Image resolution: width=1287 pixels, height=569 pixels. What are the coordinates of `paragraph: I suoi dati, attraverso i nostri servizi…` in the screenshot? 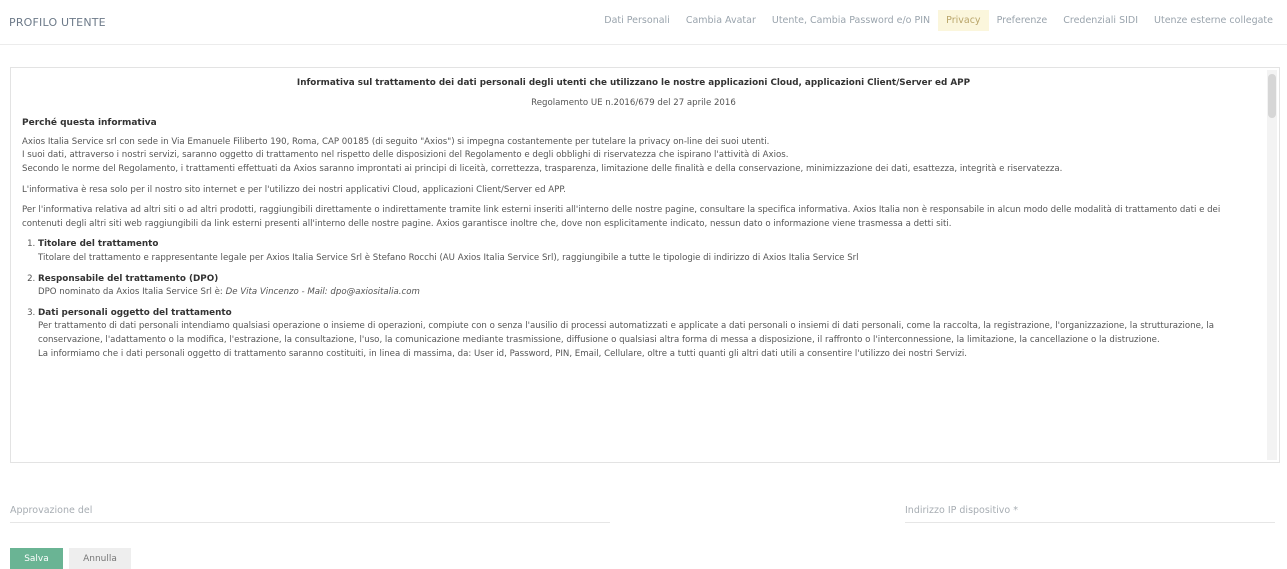 It's located at (405, 155).